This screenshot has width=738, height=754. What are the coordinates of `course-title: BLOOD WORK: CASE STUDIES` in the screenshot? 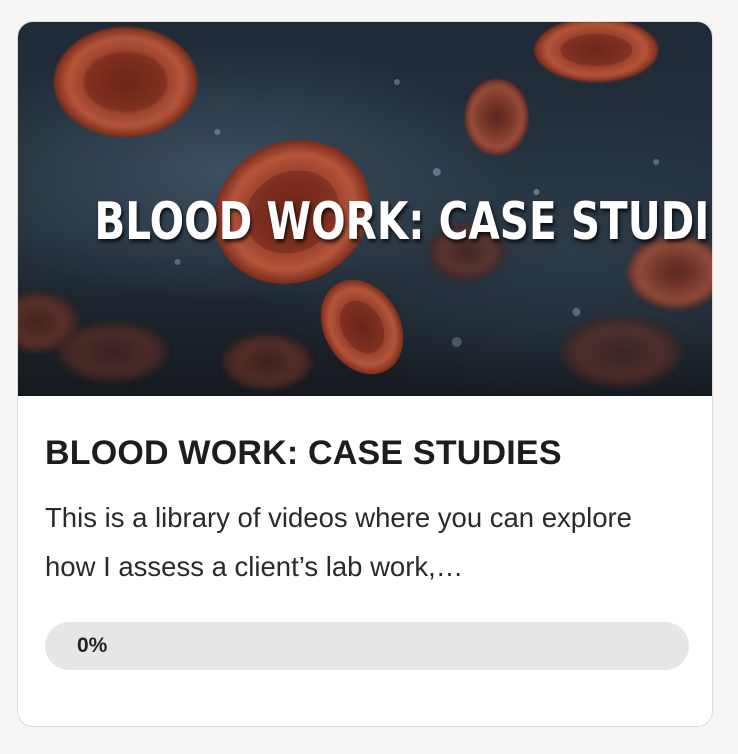 It's located at (365, 453).